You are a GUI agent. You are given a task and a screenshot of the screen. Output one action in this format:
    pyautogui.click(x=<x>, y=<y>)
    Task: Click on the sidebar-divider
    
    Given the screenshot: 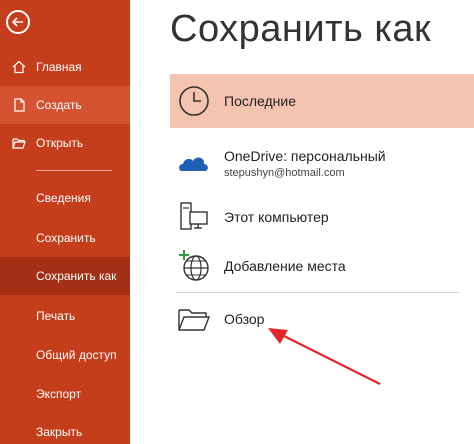 What is the action you would take?
    pyautogui.click(x=74, y=170)
    